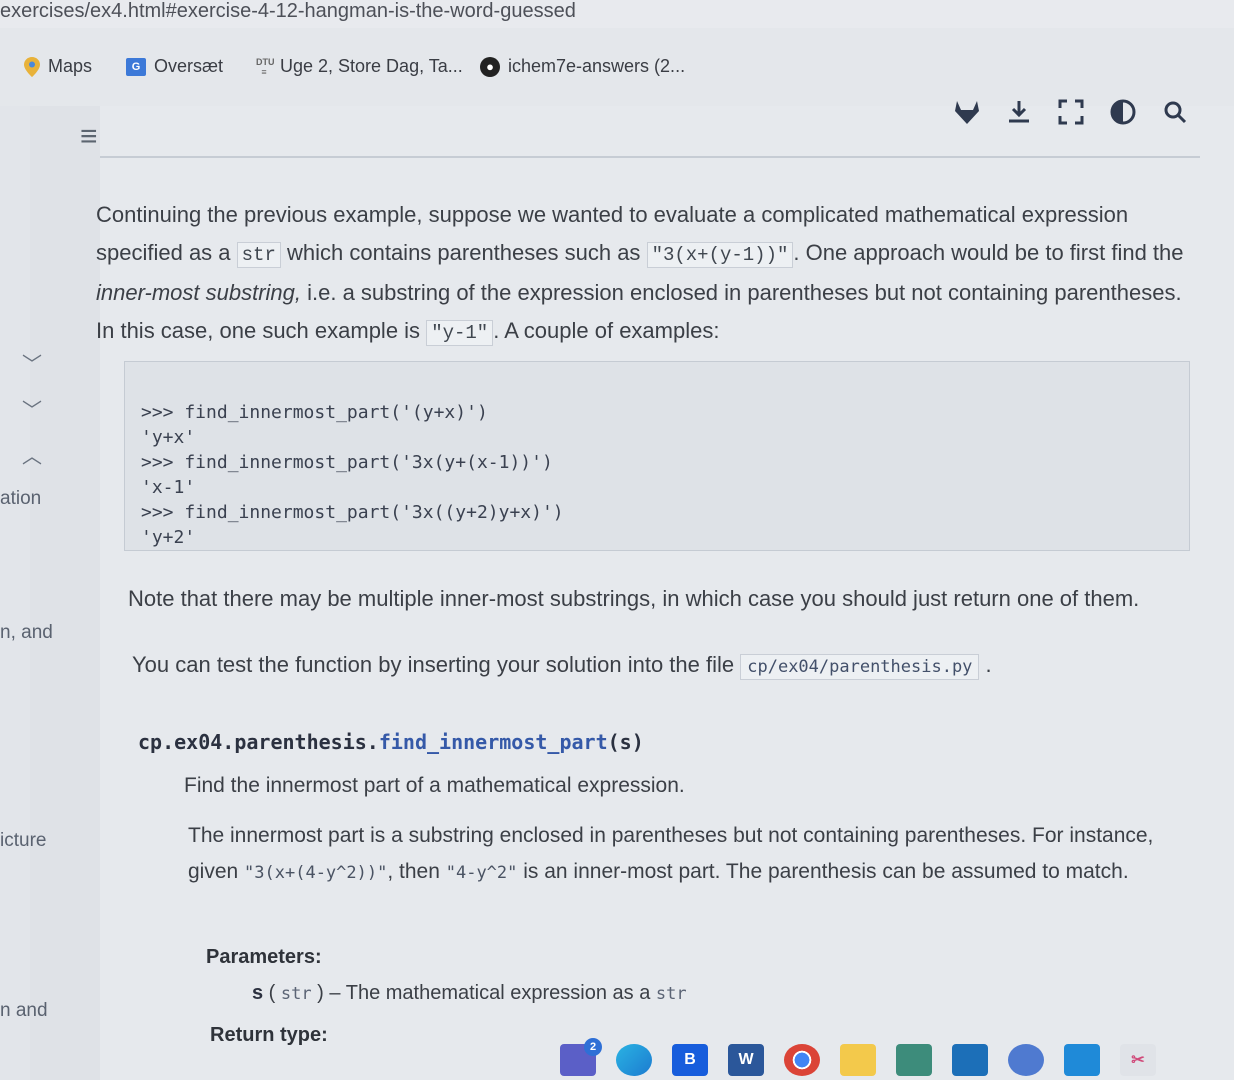 This screenshot has height=1080, width=1234. I want to click on vscode-icon, so click(1082, 1060).